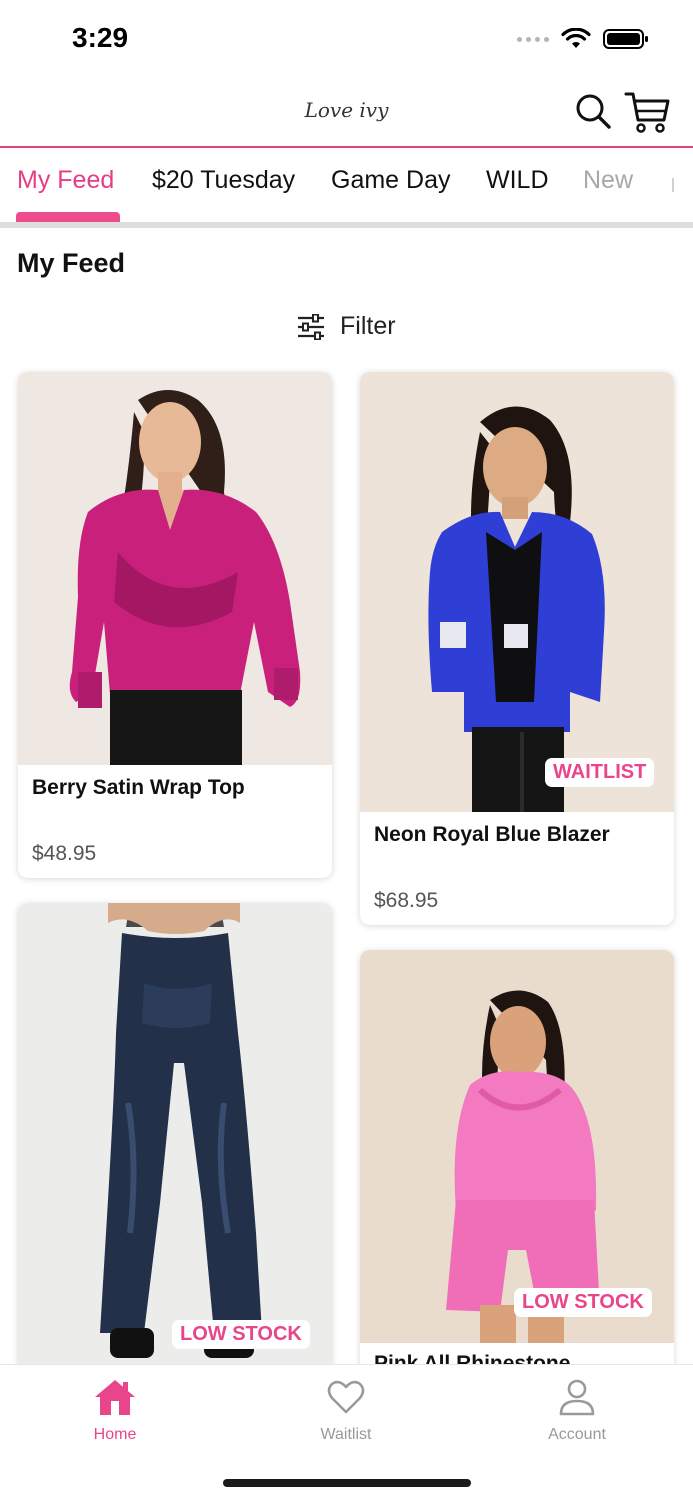 The image size is (693, 1500). What do you see at coordinates (406, 900) in the screenshot?
I see `product-price: $68.95` at bounding box center [406, 900].